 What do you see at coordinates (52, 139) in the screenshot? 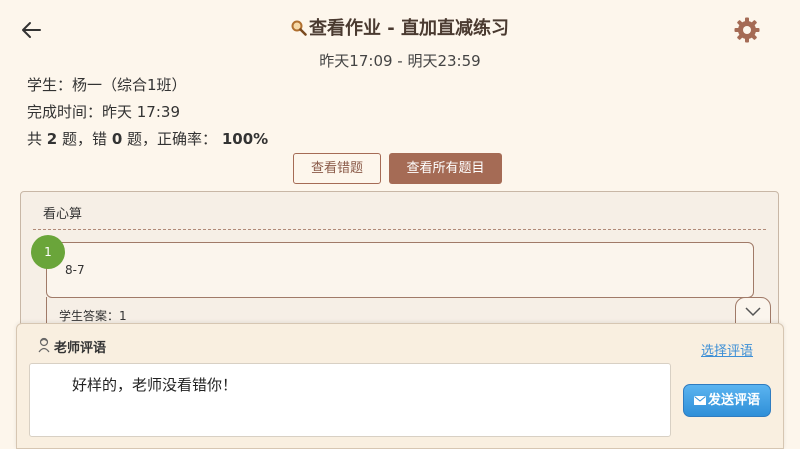
I see `total-count: 2` at bounding box center [52, 139].